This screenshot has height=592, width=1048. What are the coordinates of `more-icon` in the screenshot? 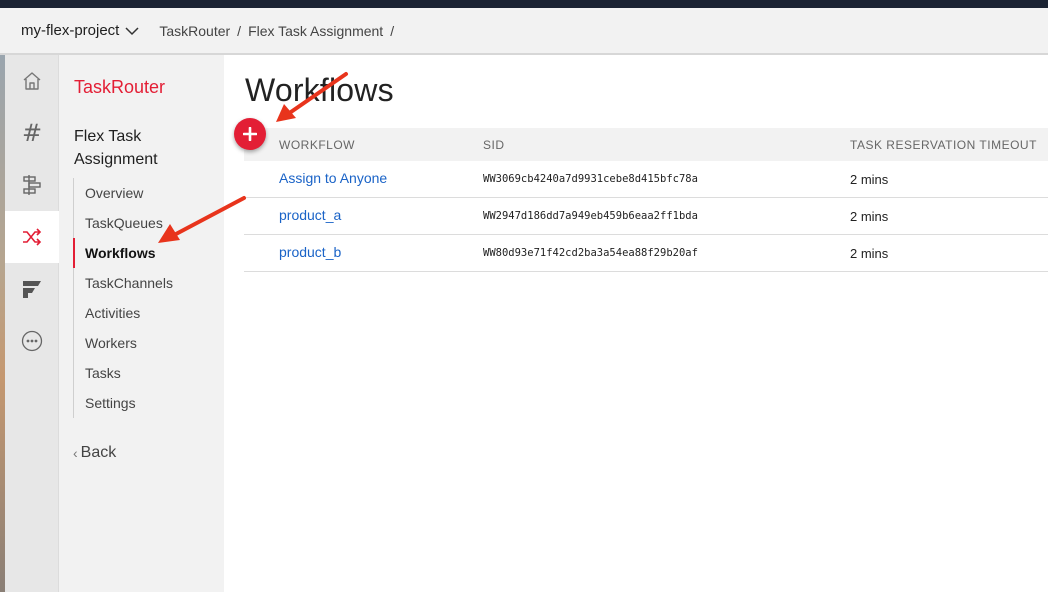 It's located at (32, 341).